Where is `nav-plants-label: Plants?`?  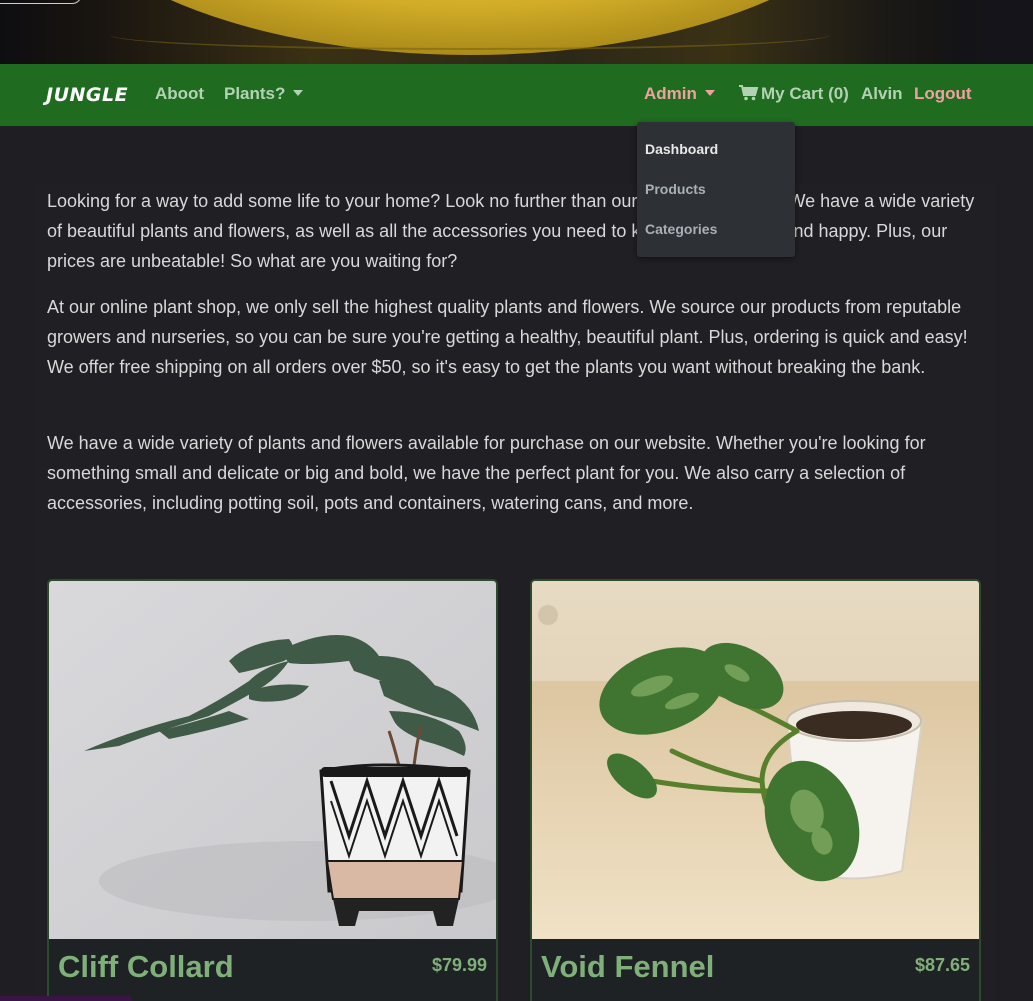 nav-plants-label: Plants? is located at coordinates (255, 93).